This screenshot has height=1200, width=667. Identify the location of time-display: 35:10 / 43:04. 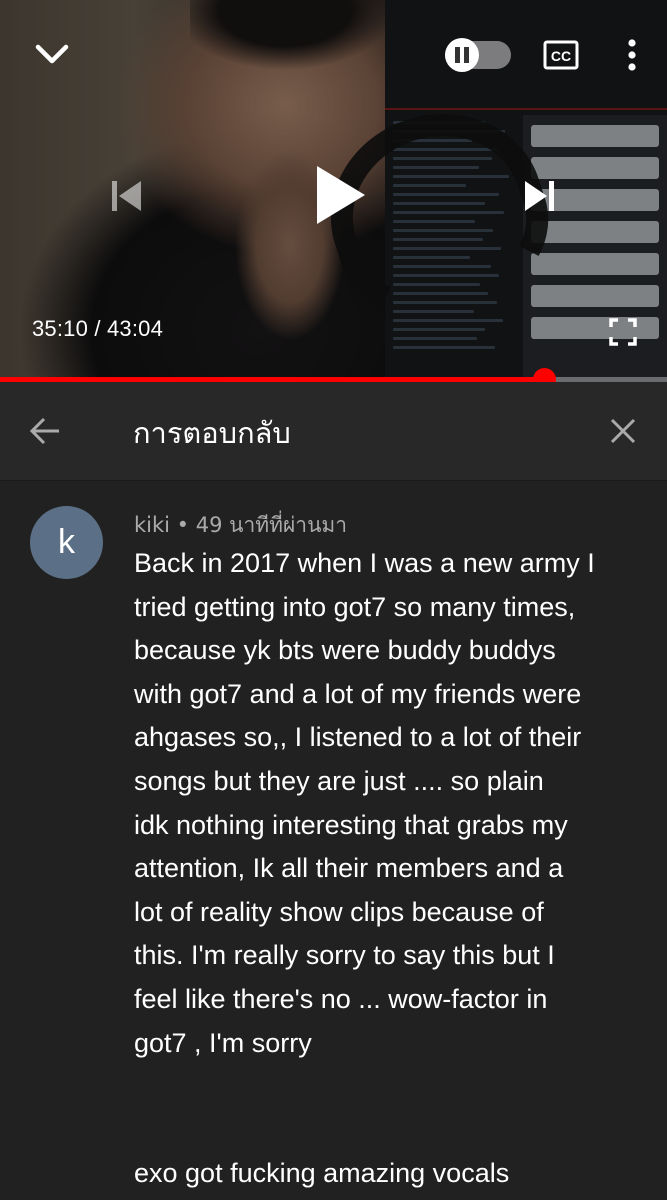
(97, 329).